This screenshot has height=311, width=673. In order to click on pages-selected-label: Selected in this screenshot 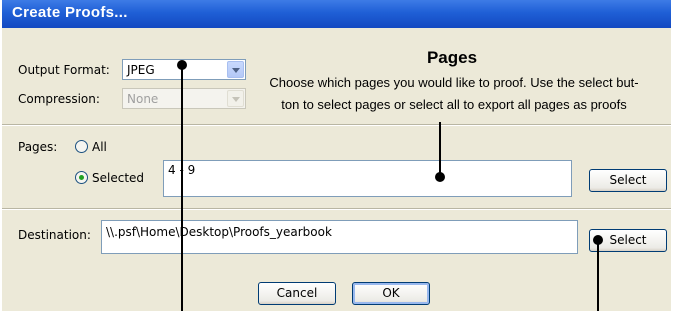, I will do `click(118, 178)`.